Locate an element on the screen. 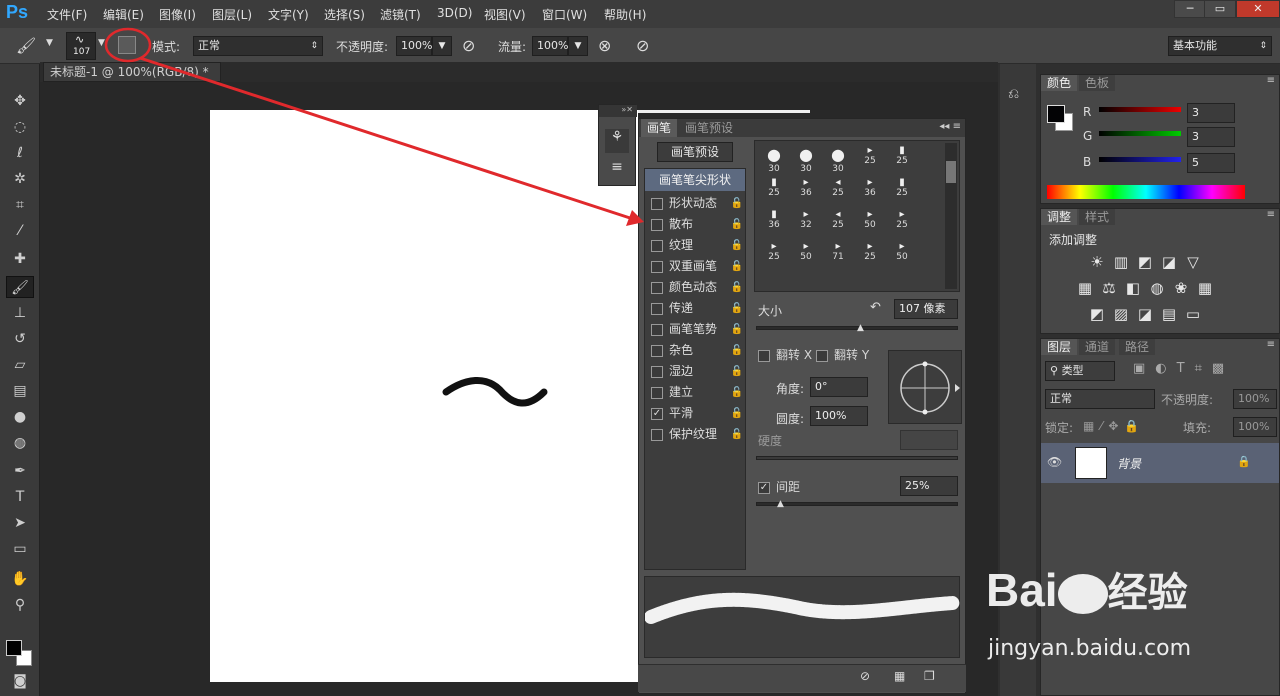 This screenshot has height=696, width=1280. dodge-tool-icon: ◍ is located at coordinates (20, 443).